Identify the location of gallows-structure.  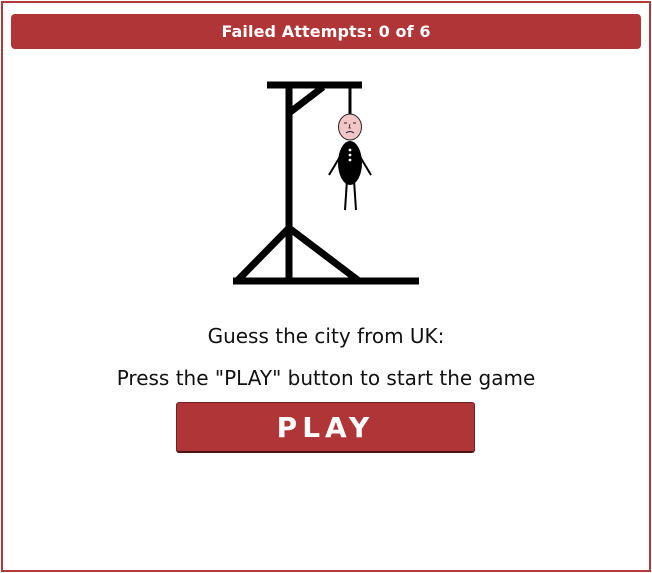
(326, 183).